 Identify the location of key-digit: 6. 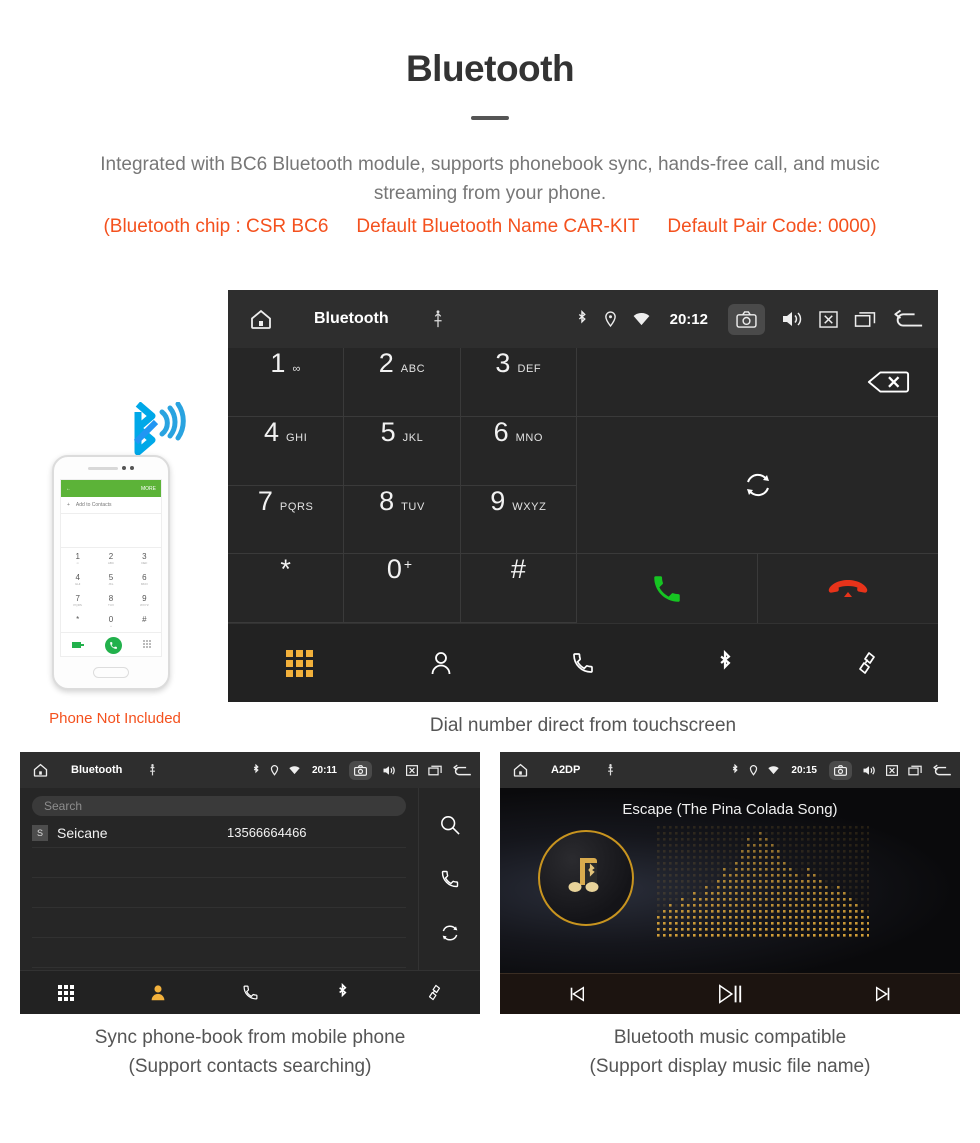
(501, 431).